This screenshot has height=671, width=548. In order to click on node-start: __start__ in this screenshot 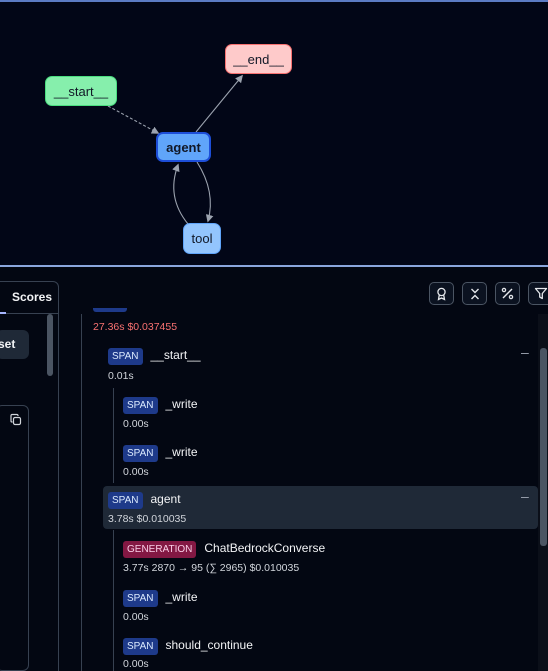, I will do `click(81, 91)`.